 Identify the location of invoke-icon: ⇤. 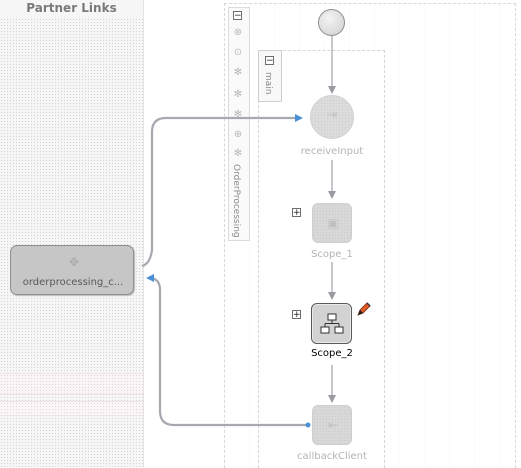
(333, 425).